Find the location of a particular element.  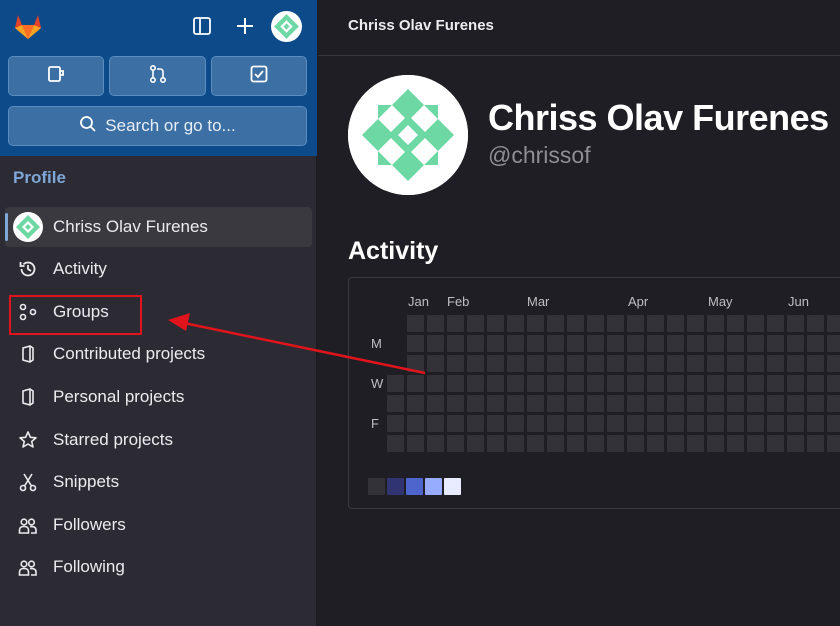

sidebar-item-snippets: Snippets is located at coordinates (158, 482).